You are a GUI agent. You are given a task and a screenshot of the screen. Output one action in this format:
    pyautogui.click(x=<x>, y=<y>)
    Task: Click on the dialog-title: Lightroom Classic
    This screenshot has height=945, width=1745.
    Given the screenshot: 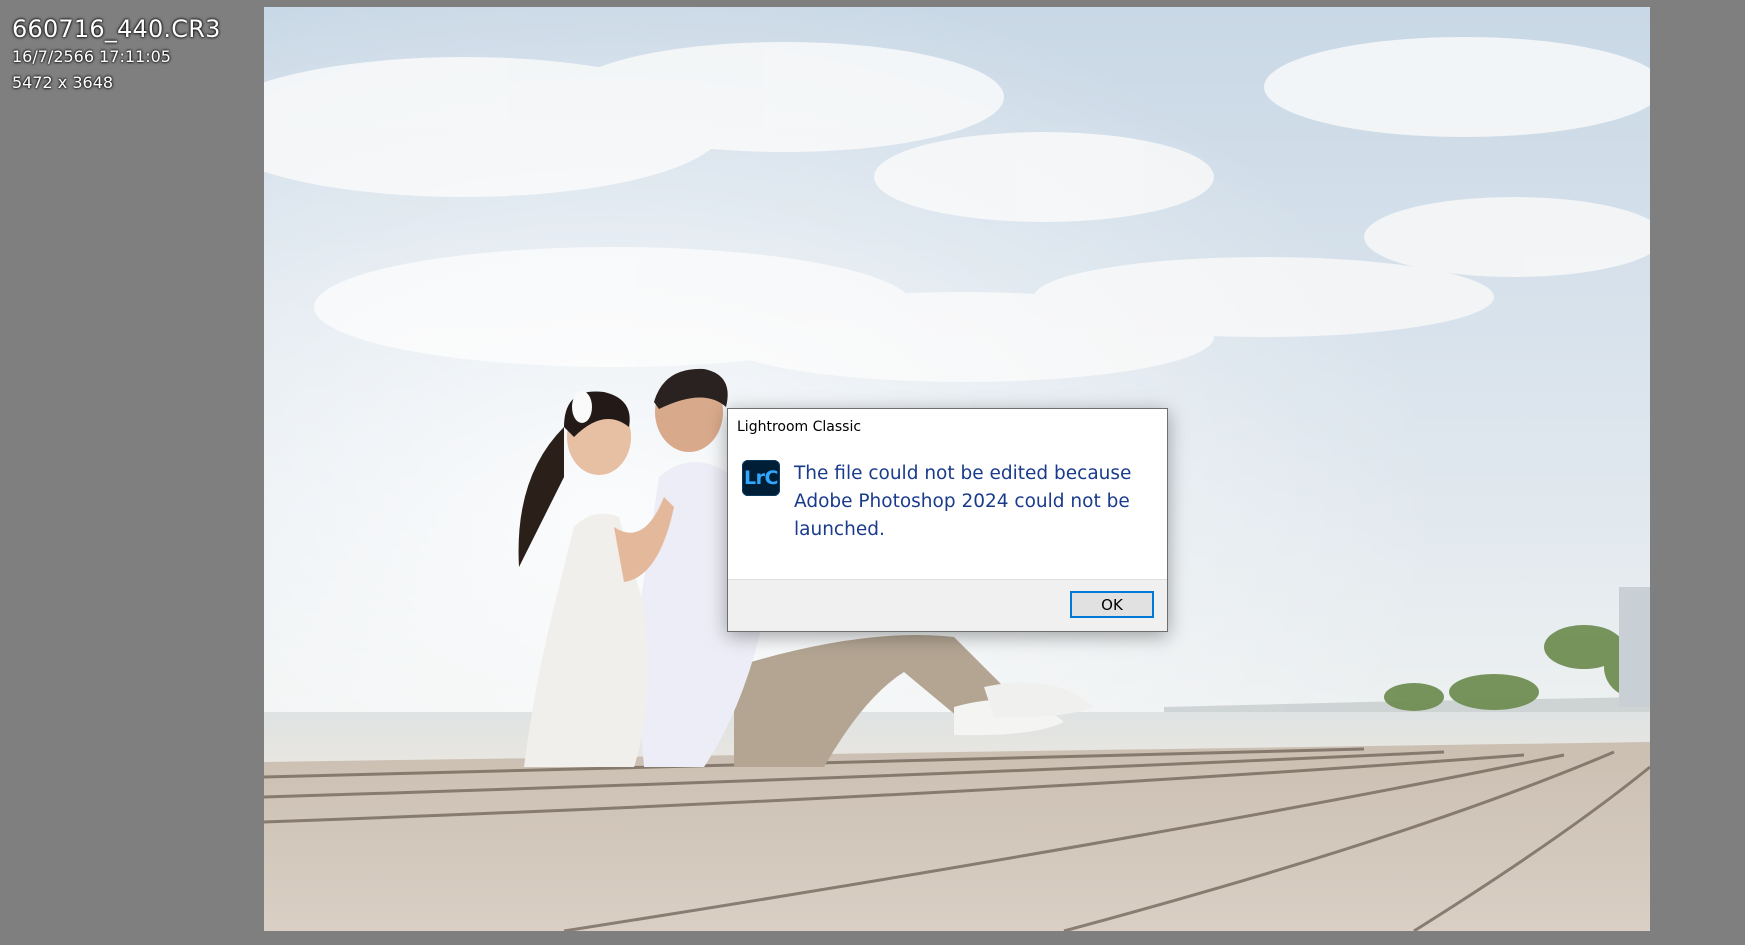 What is the action you would take?
    pyautogui.click(x=799, y=427)
    